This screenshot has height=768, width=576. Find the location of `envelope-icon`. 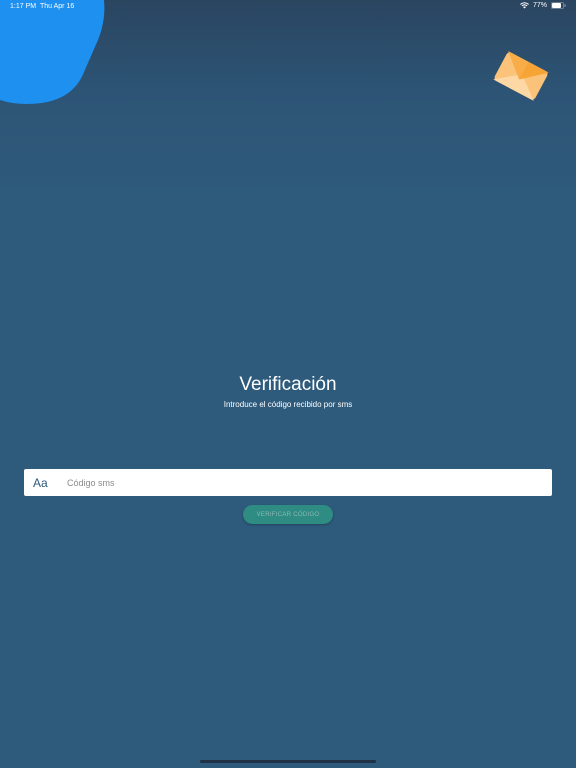

envelope-icon is located at coordinates (521, 76).